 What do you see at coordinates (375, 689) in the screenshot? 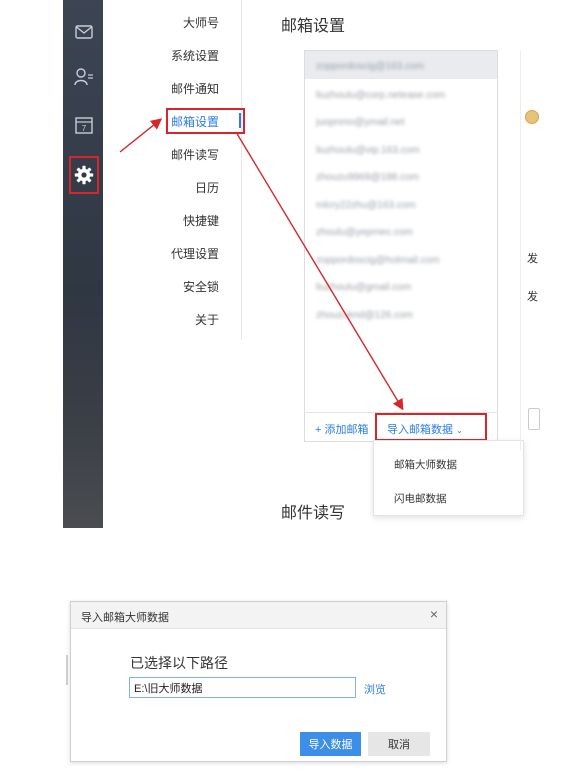
I see `browse-link: 浏览` at bounding box center [375, 689].